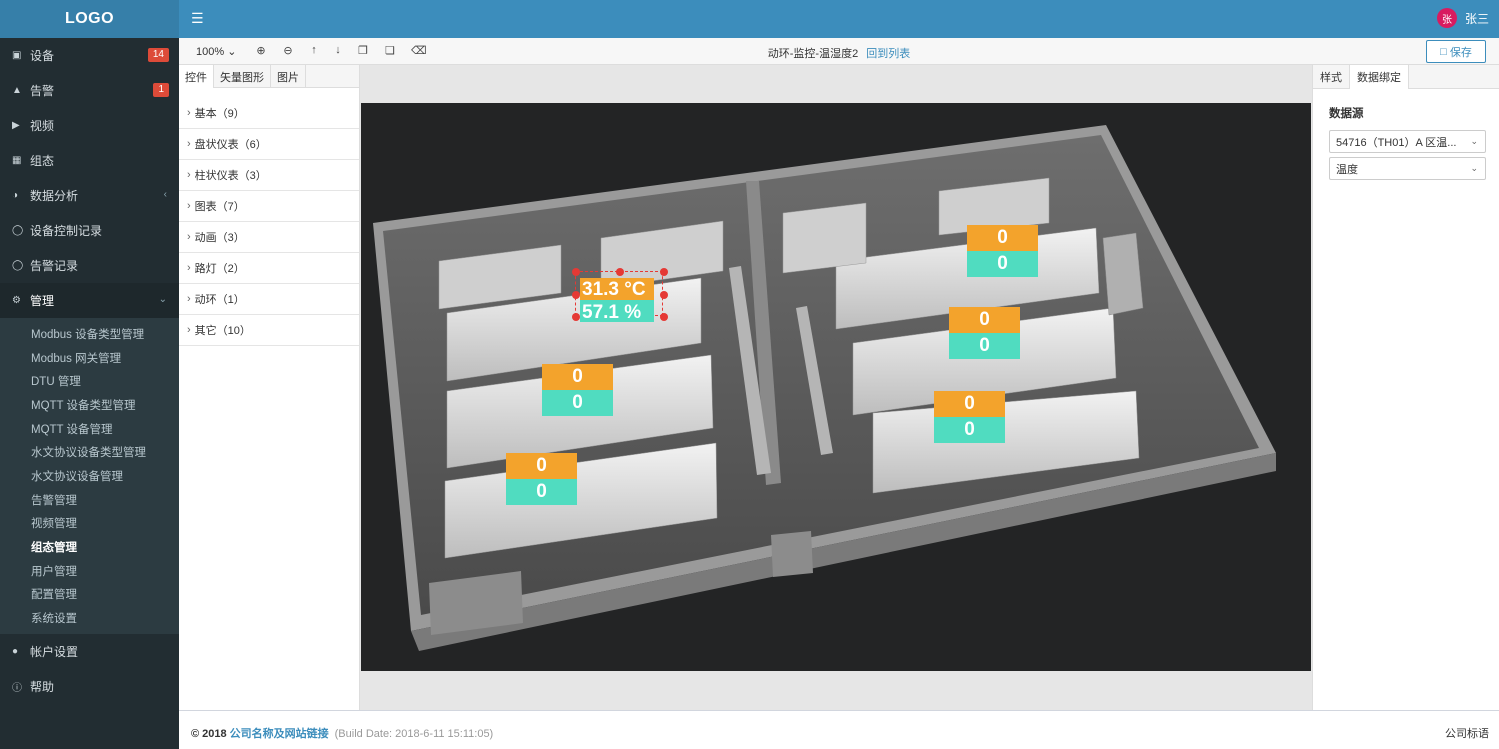 This screenshot has height=749, width=1499. What do you see at coordinates (219, 300) in the screenshot?
I see `palette-group-label: 动环（1）` at bounding box center [219, 300].